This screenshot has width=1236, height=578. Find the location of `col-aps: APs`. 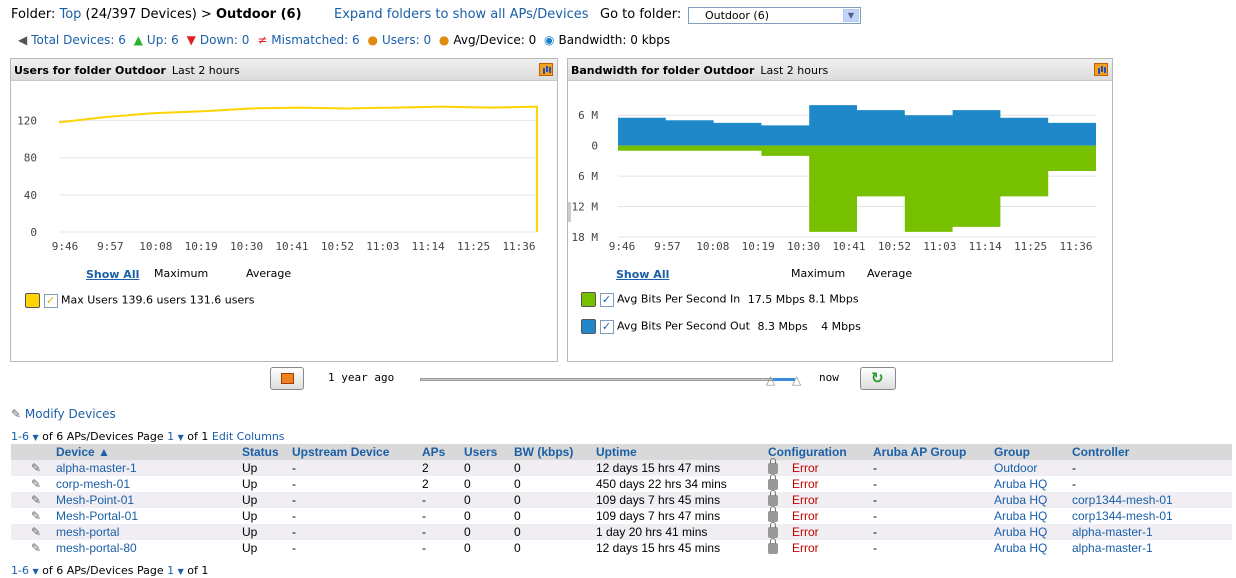

col-aps: APs is located at coordinates (440, 452).